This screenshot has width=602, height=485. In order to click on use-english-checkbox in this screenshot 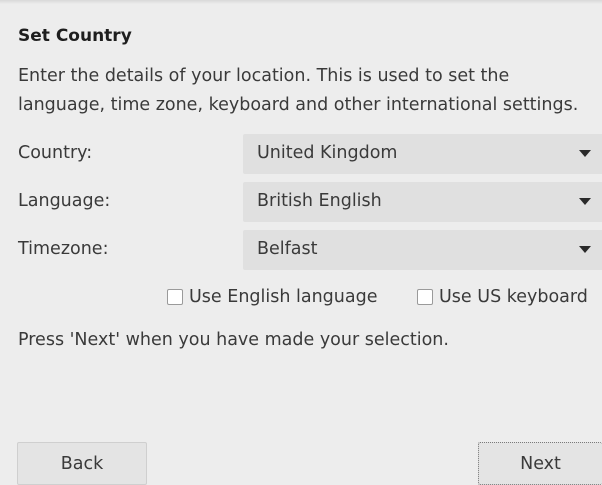, I will do `click(175, 297)`.